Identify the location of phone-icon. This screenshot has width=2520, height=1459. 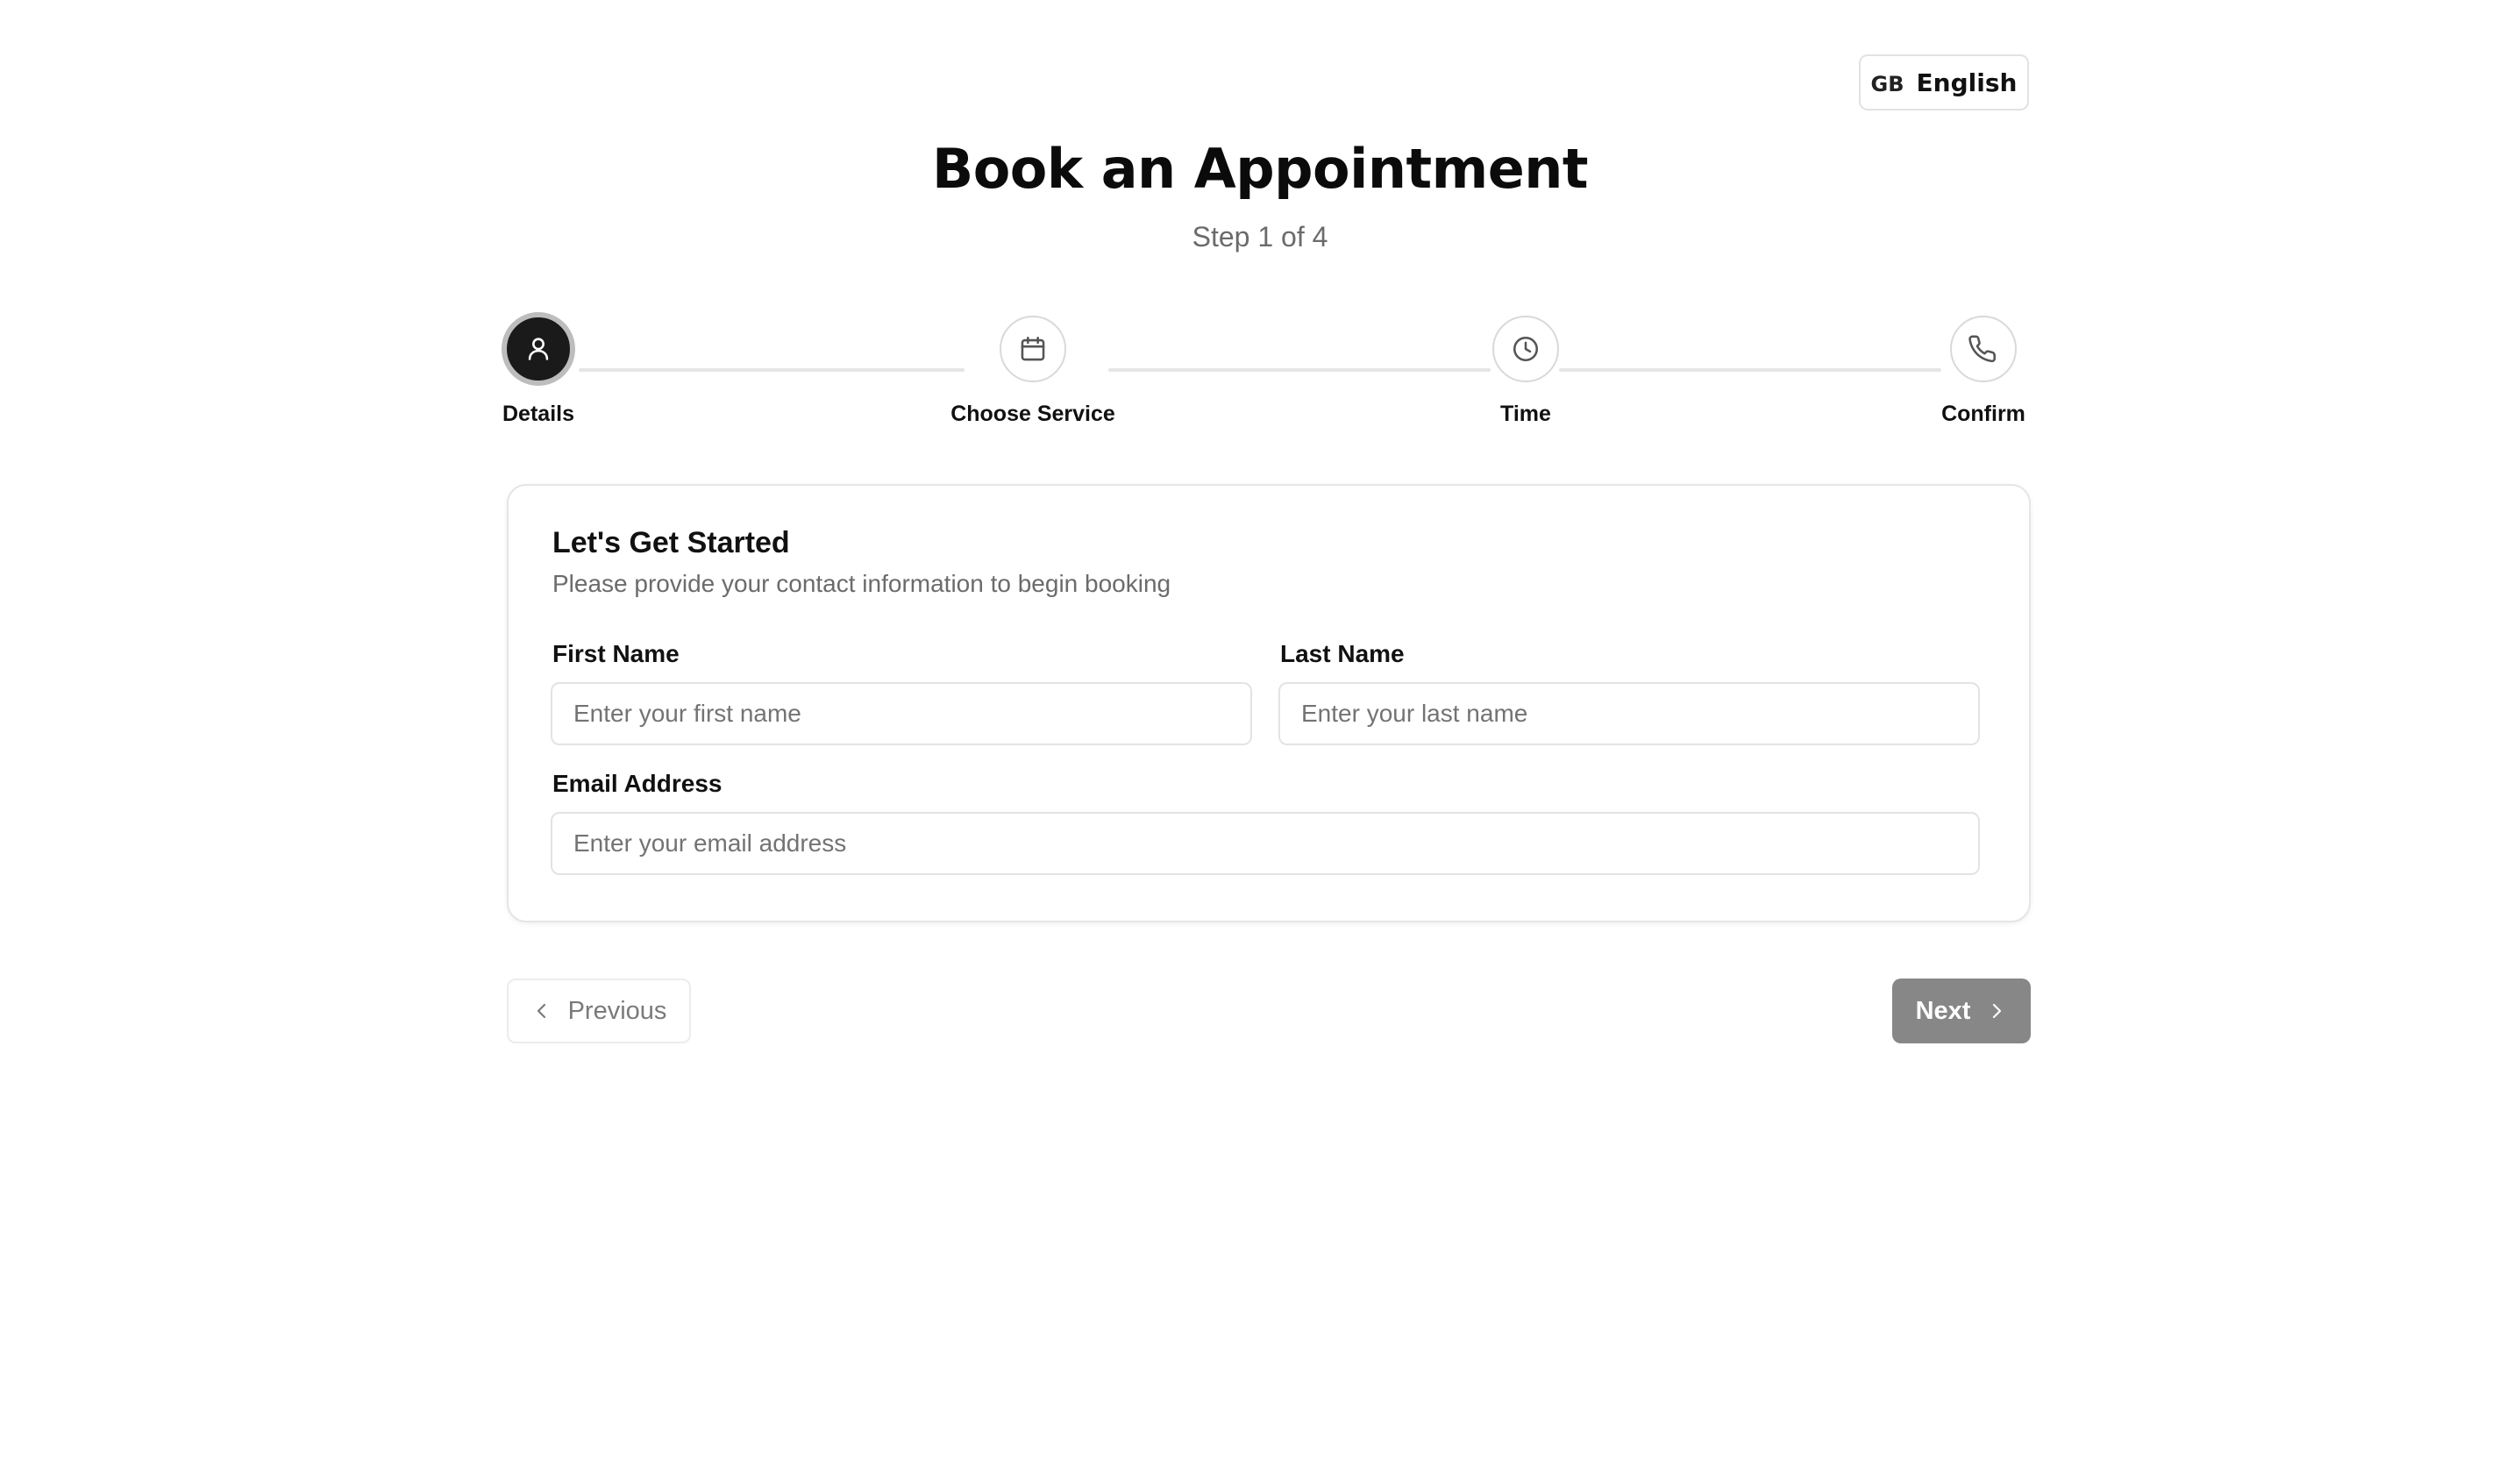
(1982, 349).